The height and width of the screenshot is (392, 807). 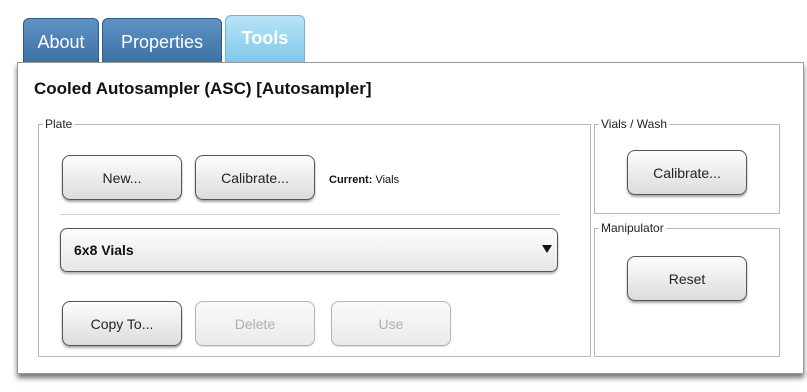 I want to click on delete-plate-button: Delete, so click(x=255, y=323).